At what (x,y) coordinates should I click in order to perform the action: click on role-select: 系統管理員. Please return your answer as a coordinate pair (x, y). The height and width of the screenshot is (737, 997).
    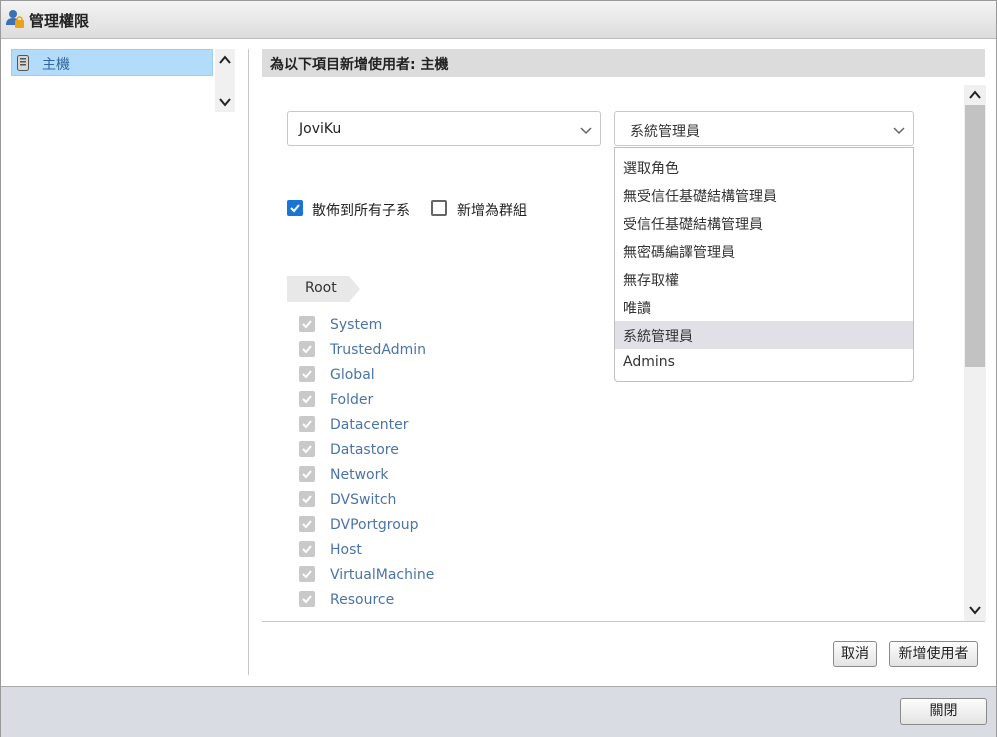
    Looking at the image, I should click on (764, 128).